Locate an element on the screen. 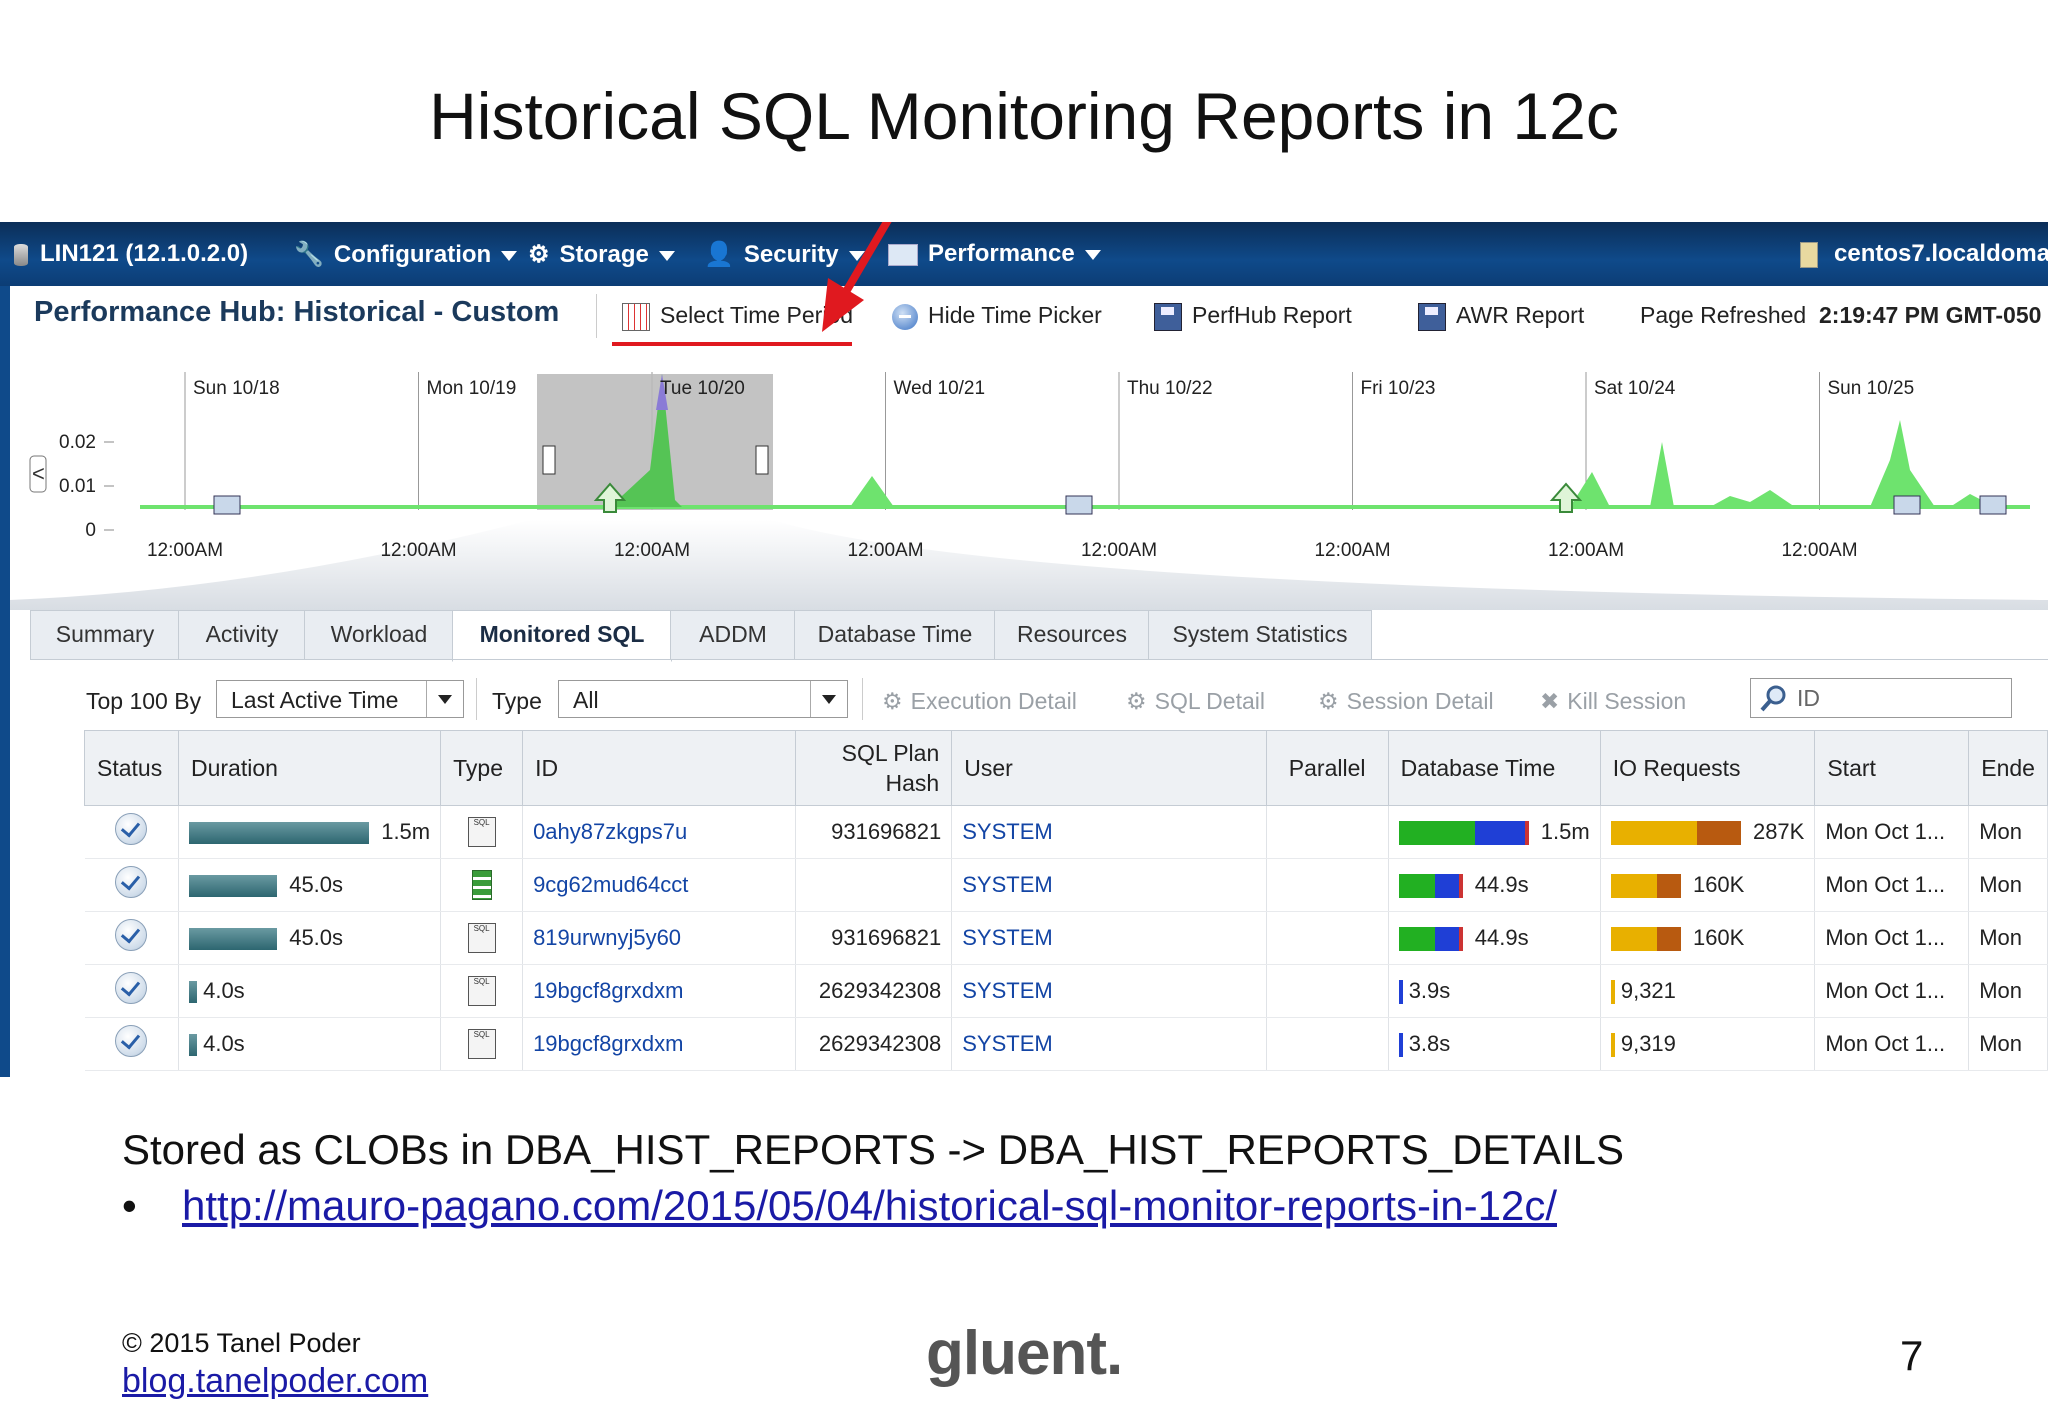 This screenshot has height=1418, width=2048. search-icon is located at coordinates (1774, 703).